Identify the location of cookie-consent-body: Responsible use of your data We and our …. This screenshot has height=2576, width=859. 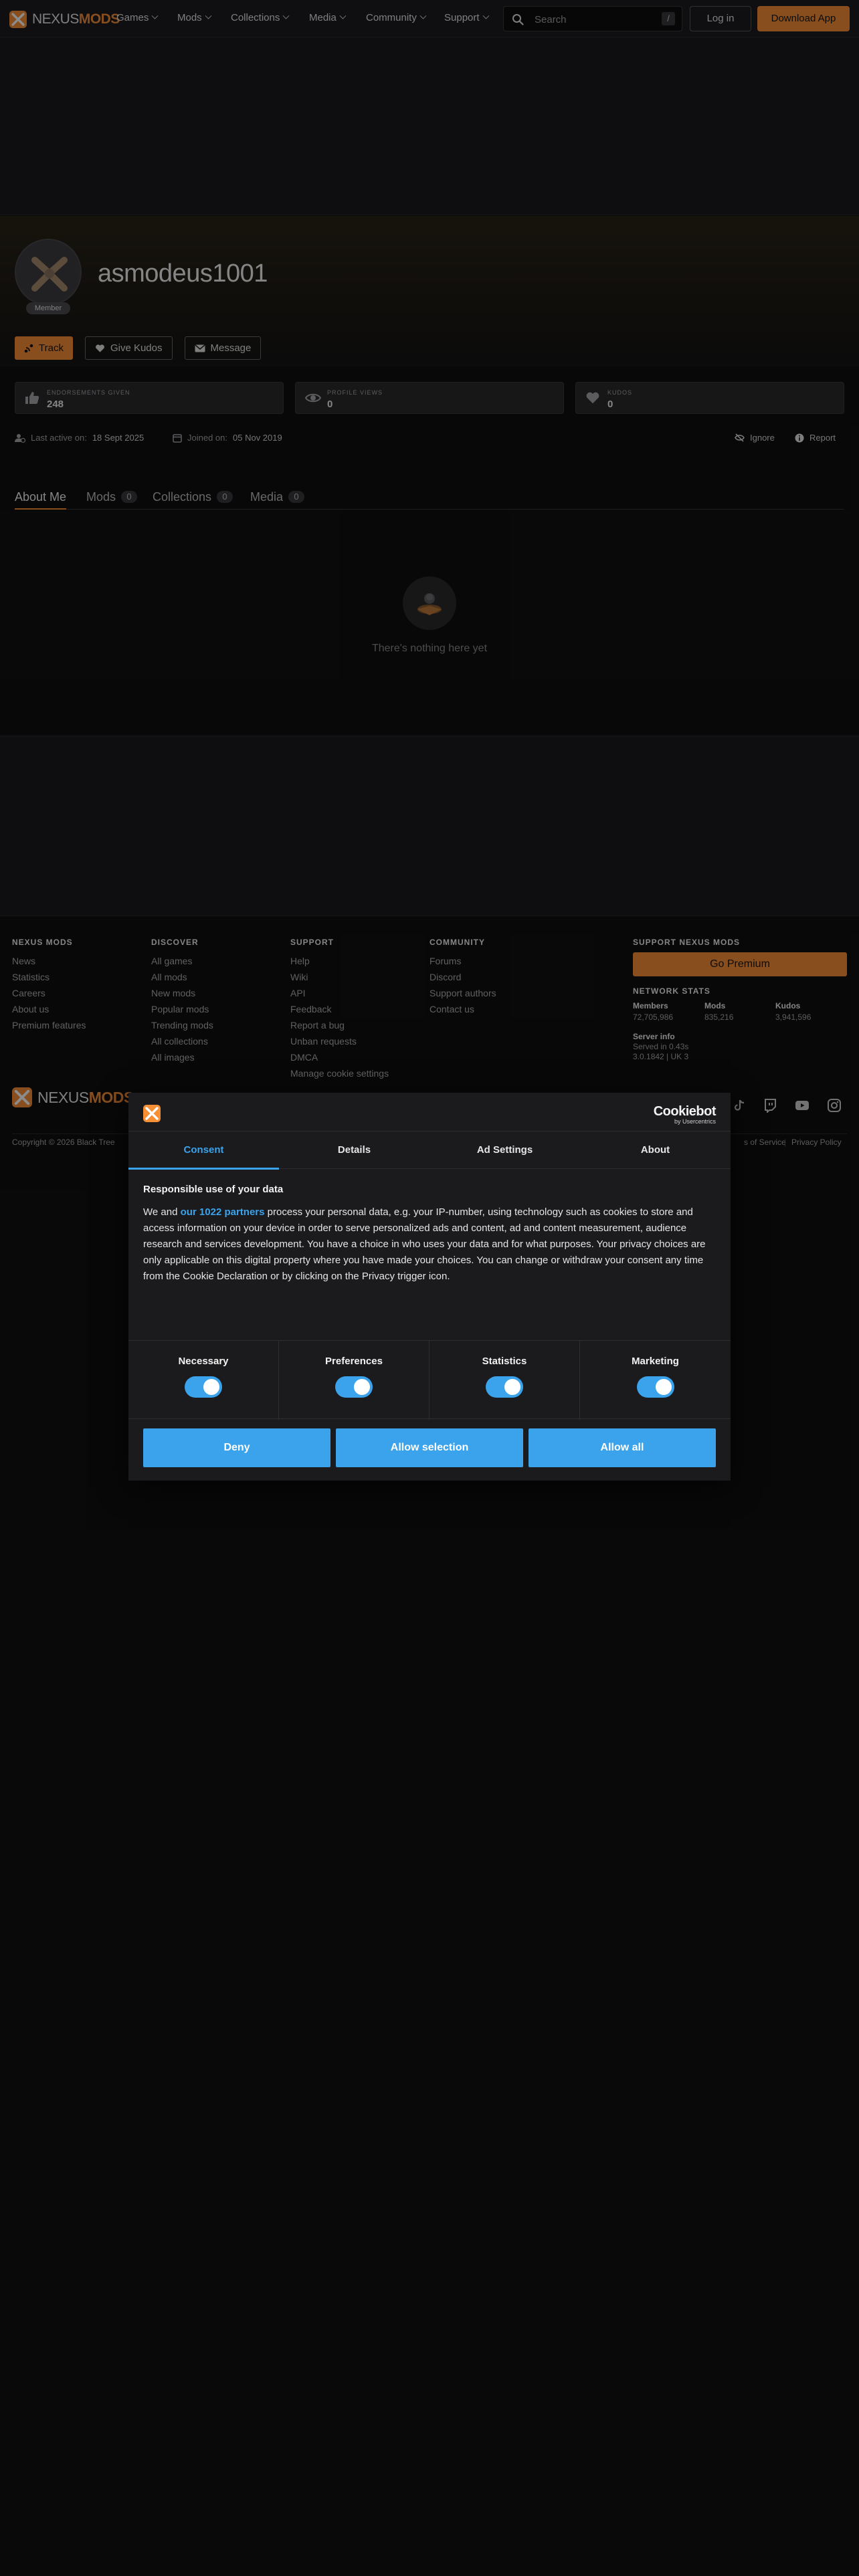
(429, 1250).